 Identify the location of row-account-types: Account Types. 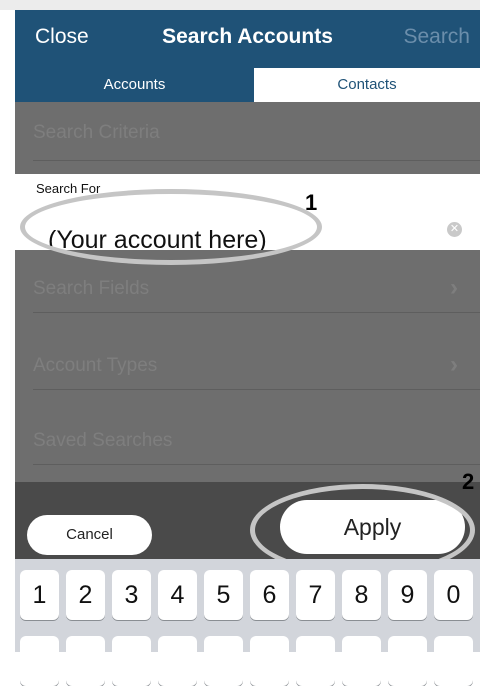
(95, 366).